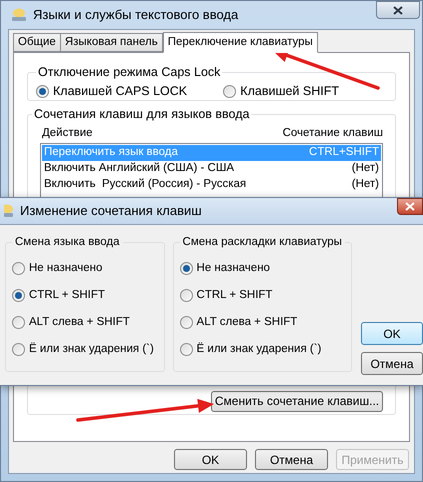 The width and height of the screenshot is (423, 482). Describe the element at coordinates (332, 133) in the screenshot. I see `column-header: Сочетание клавиш` at that location.